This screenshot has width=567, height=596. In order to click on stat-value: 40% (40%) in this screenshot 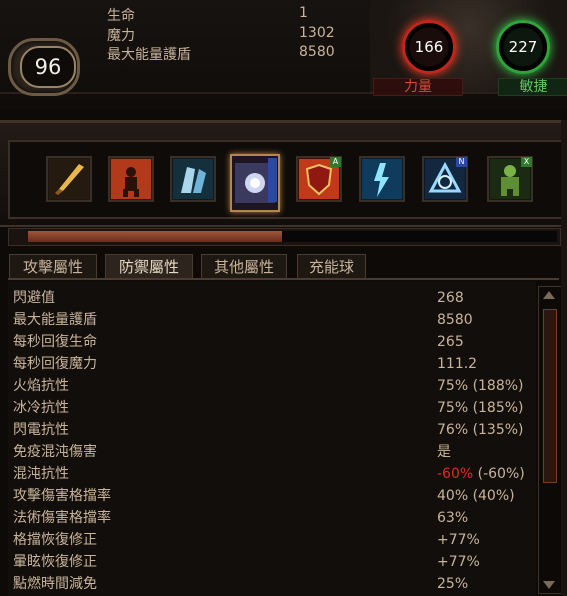, I will do `click(476, 496)`.